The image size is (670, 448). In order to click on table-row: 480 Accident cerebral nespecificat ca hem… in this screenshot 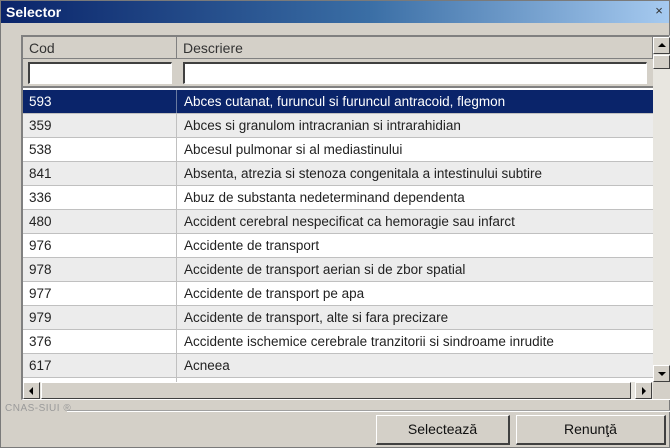, I will do `click(338, 222)`.